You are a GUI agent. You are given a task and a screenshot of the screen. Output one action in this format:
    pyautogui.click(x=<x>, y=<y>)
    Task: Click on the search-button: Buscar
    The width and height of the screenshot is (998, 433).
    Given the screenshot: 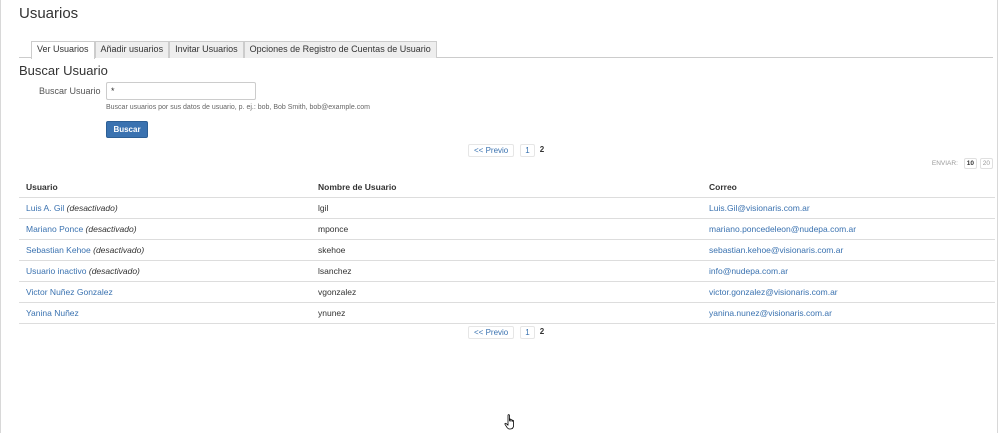 What is the action you would take?
    pyautogui.click(x=127, y=129)
    